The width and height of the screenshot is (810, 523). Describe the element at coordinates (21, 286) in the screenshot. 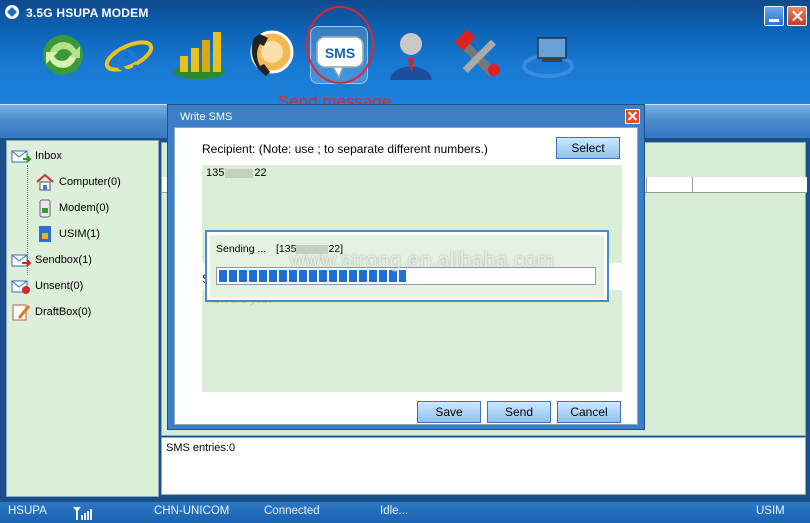

I see `unsent-icon` at that location.